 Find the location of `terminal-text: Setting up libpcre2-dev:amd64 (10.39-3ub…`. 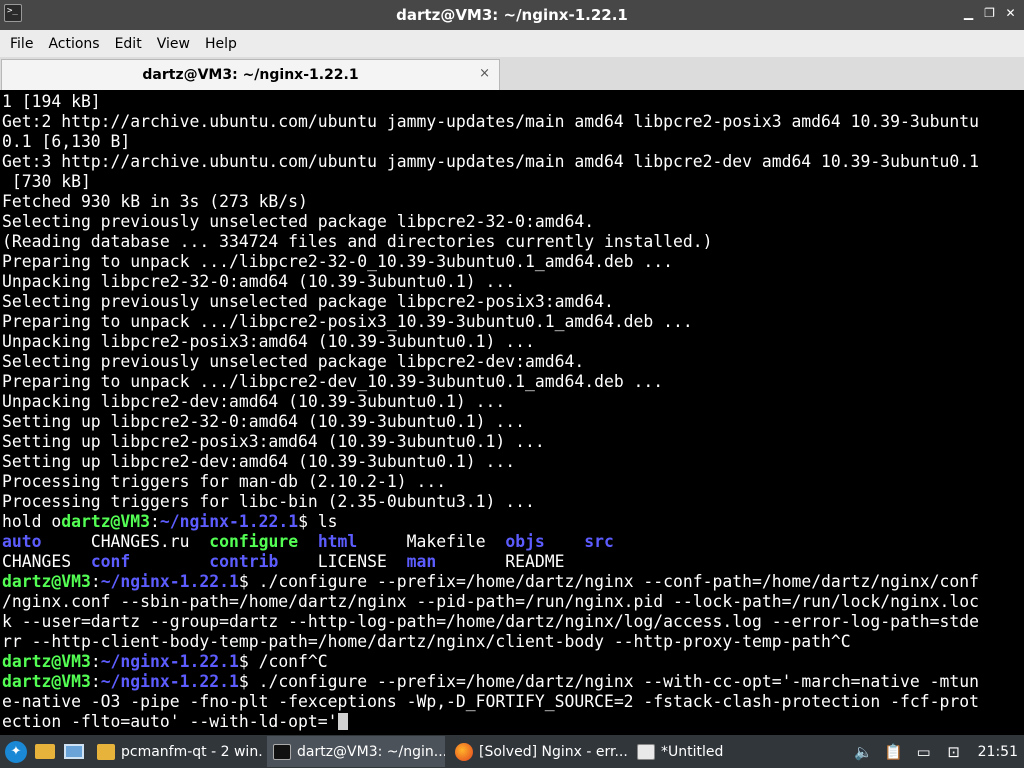

terminal-text: Setting up libpcre2-dev:amd64 (10.39-3ub… is located at coordinates (259, 461).